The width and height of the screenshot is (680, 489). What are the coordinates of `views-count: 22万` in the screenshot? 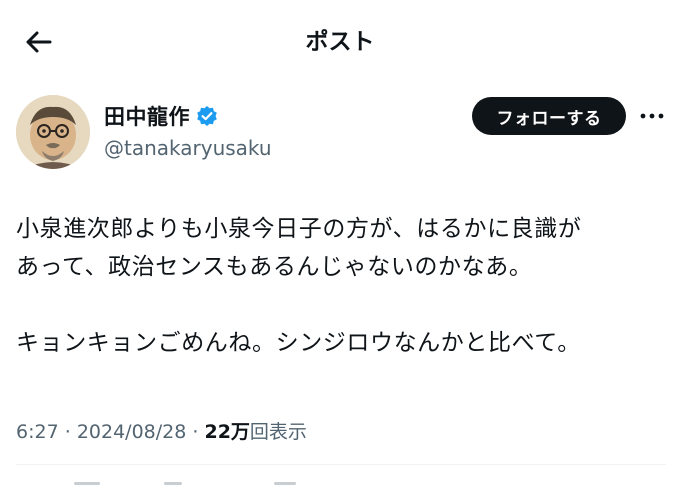 It's located at (227, 432).